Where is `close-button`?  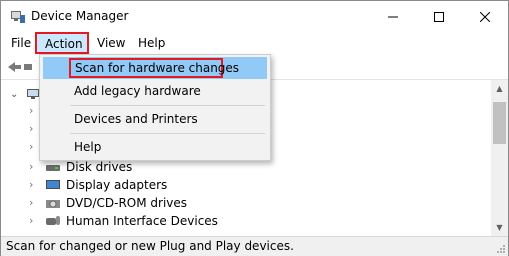 close-button is located at coordinates (485, 16).